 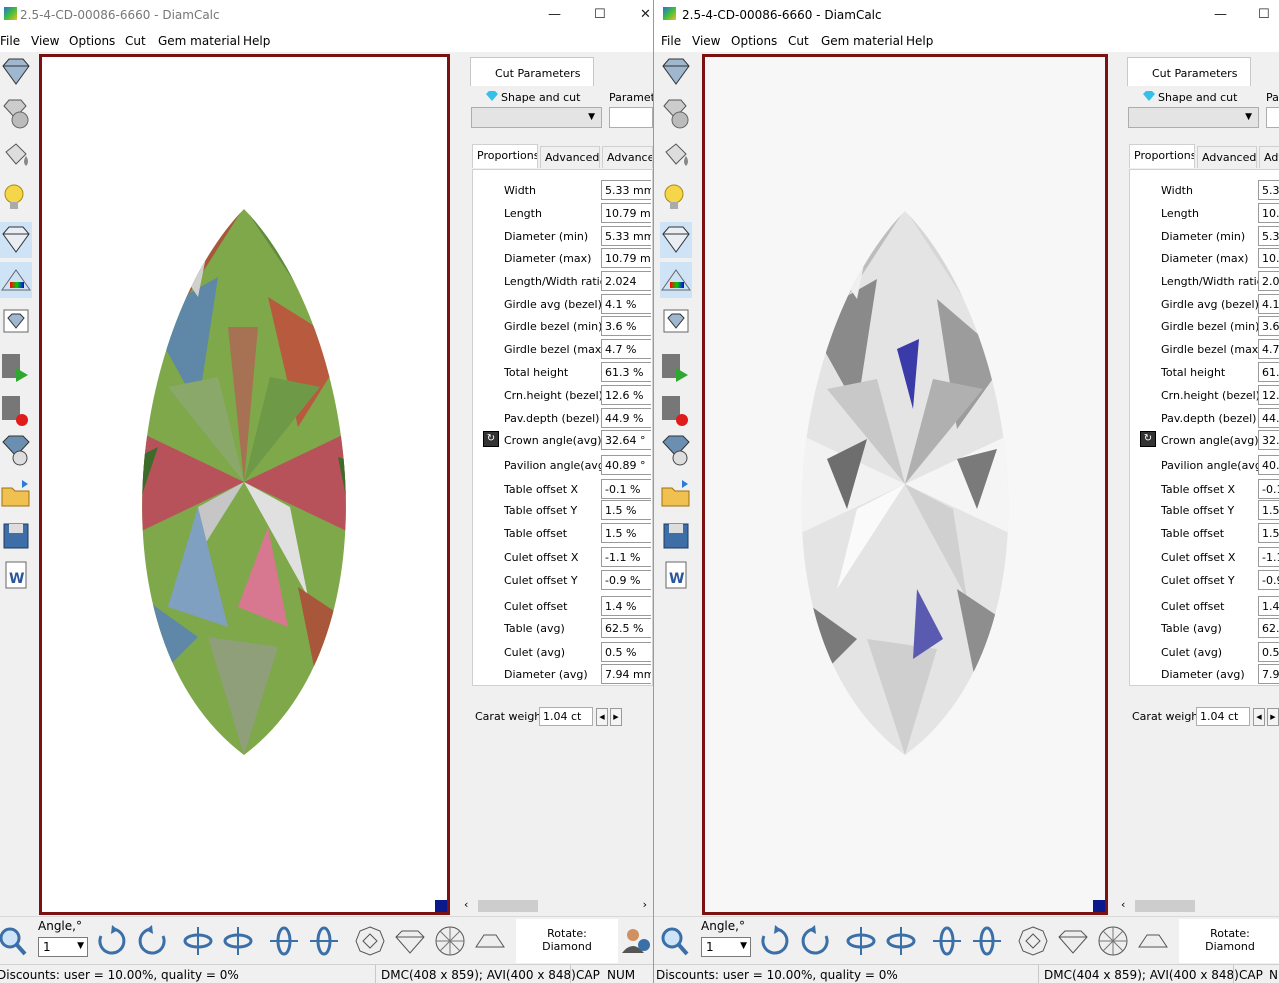 What do you see at coordinates (16, 156) in the screenshot?
I see `paint-bucket-icon` at bounding box center [16, 156].